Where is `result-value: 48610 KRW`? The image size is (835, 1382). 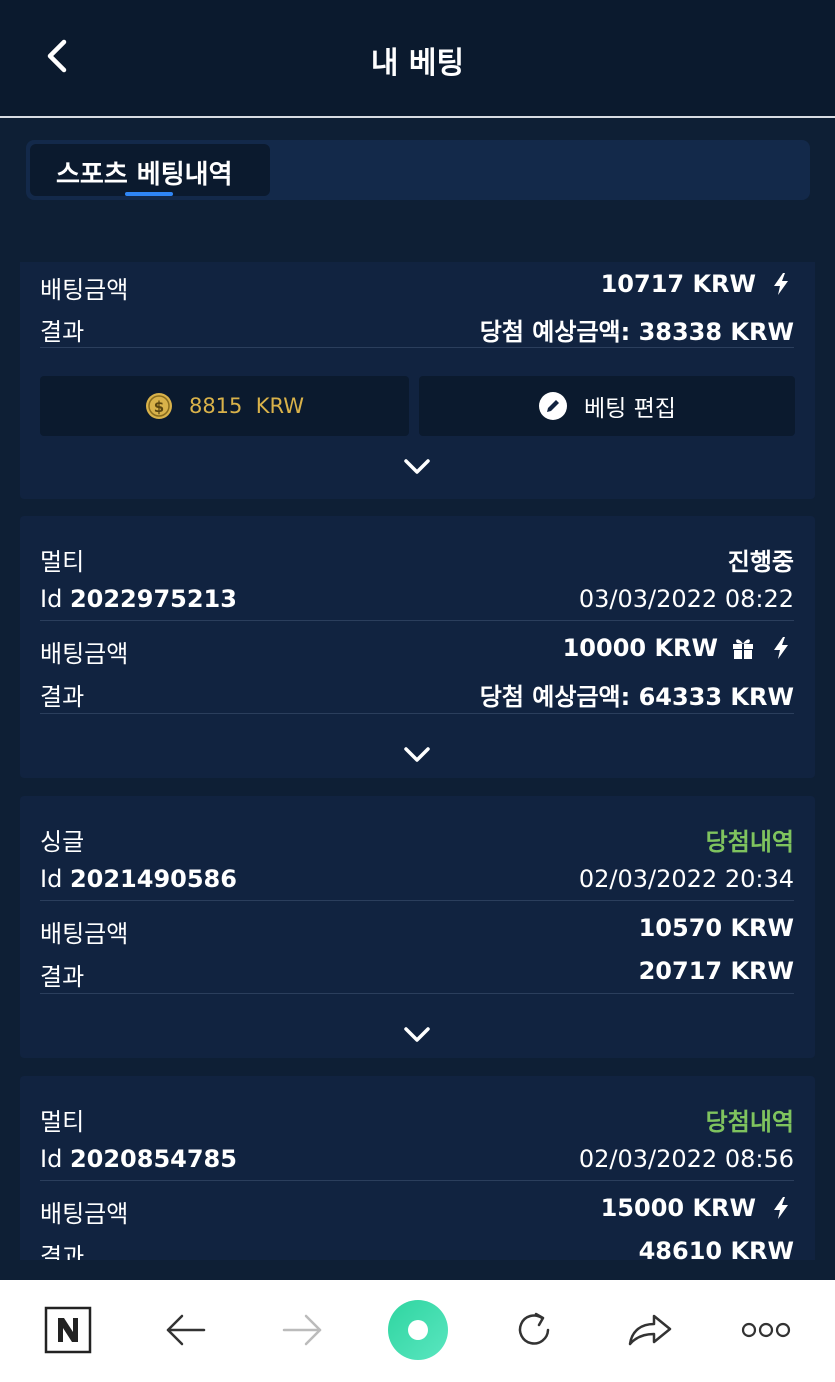
result-value: 48610 KRW is located at coordinates (716, 1248).